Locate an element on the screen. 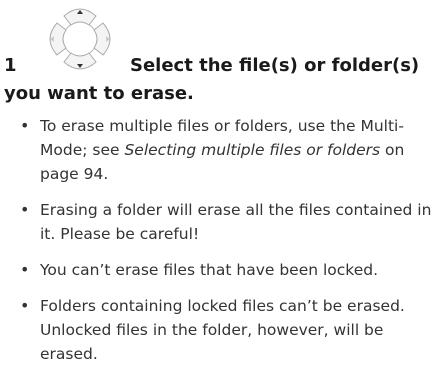  step-title-line1: Select the file(s) or folder(s) is located at coordinates (275, 65).